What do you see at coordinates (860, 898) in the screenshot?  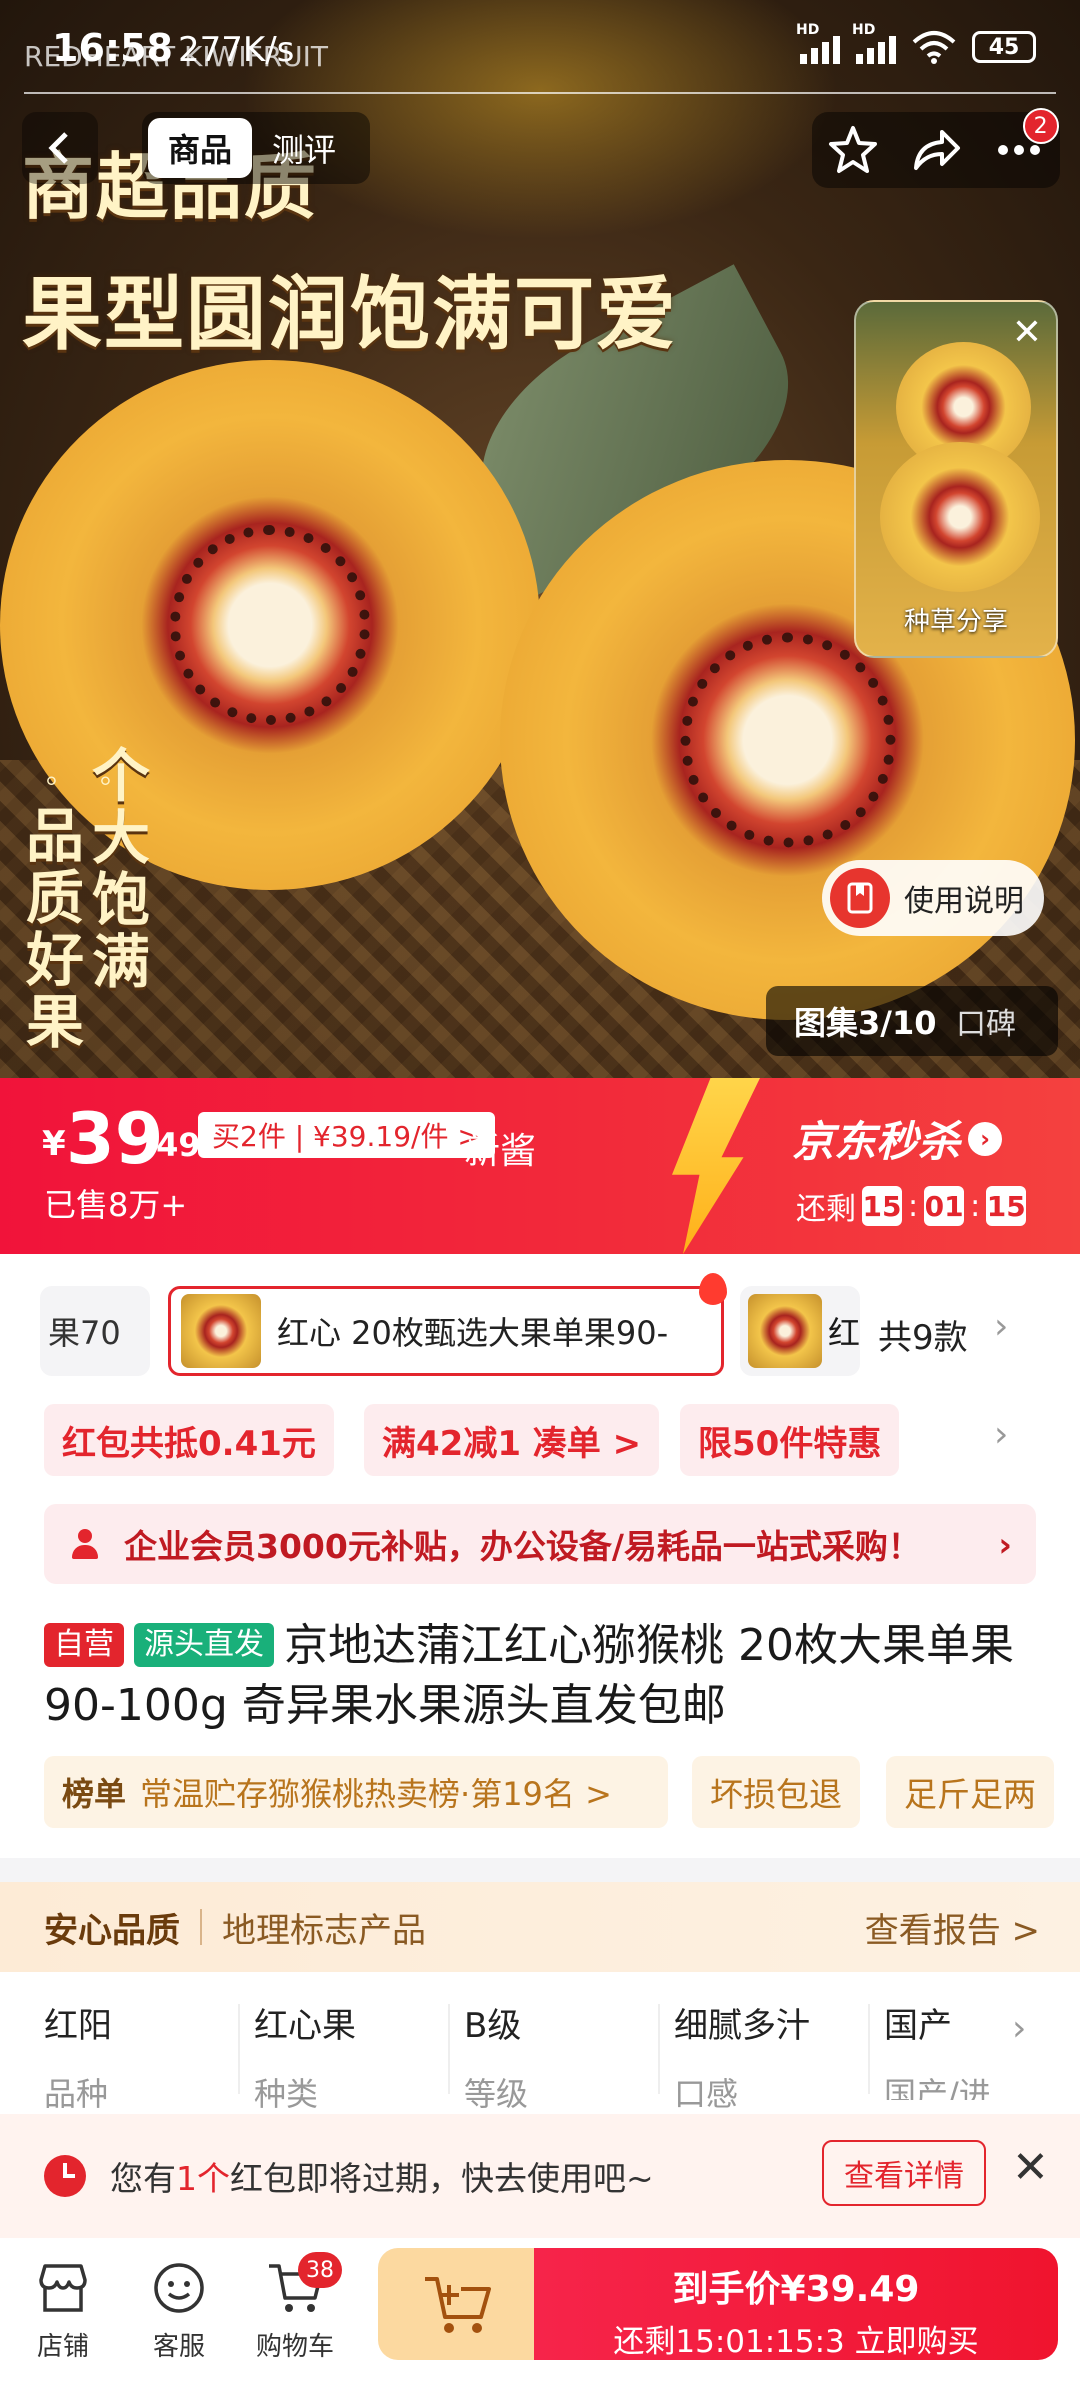 I see `guide-book-icon` at bounding box center [860, 898].